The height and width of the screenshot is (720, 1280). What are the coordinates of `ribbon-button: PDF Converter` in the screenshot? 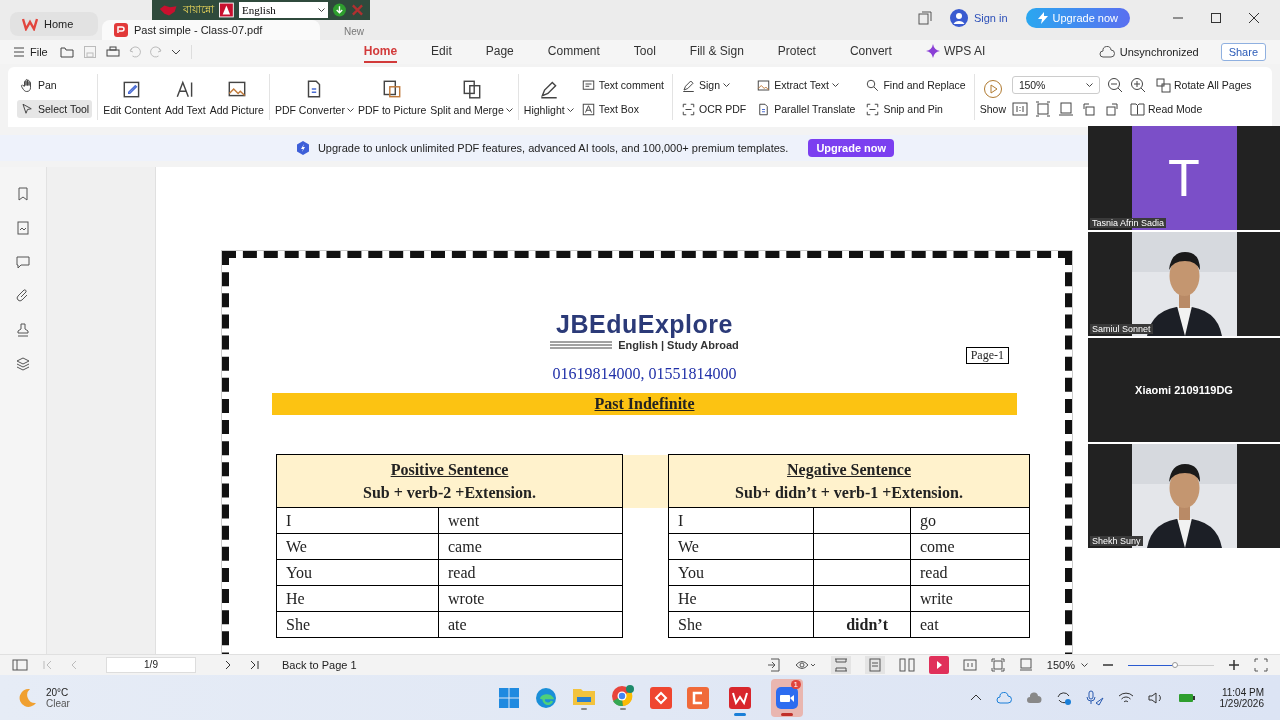 It's located at (314, 97).